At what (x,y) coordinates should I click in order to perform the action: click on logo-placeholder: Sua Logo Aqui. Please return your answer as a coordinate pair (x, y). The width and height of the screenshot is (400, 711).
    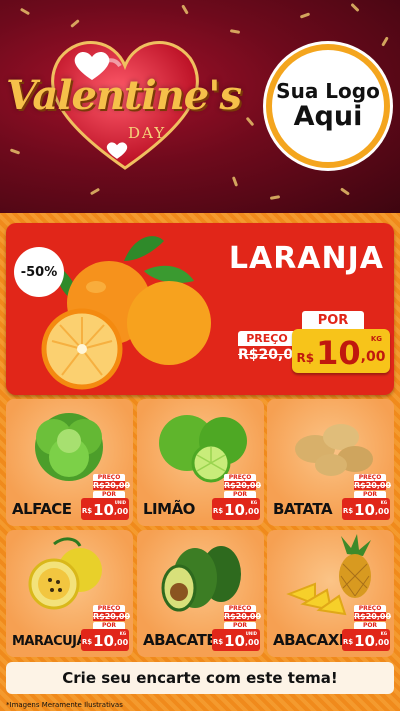
    Looking at the image, I should click on (328, 106).